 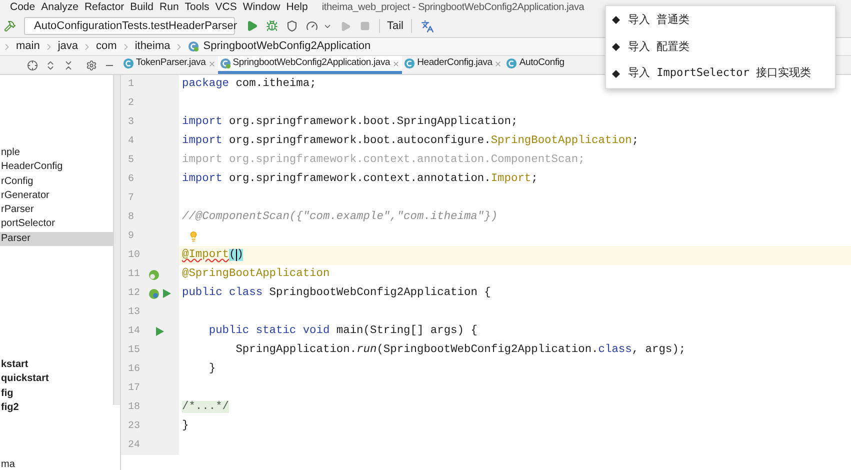 What do you see at coordinates (720, 20) in the screenshot?
I see `popup-item: 导入 普通类` at bounding box center [720, 20].